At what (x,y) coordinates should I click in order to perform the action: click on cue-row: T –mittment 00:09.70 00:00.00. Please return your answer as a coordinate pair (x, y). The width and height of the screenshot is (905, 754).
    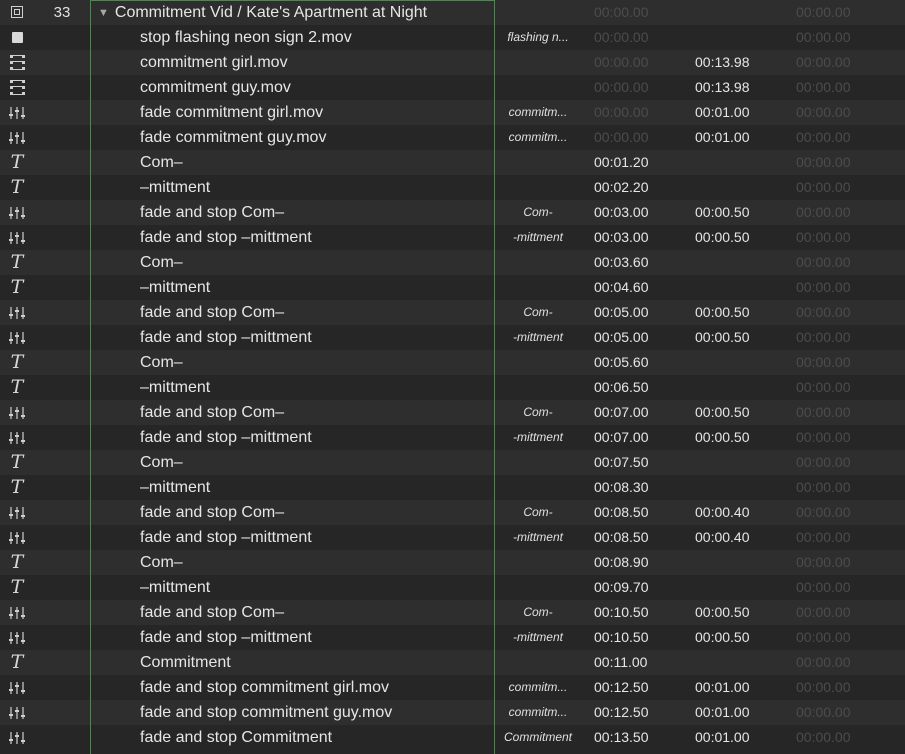
    Looking at the image, I should click on (452, 587).